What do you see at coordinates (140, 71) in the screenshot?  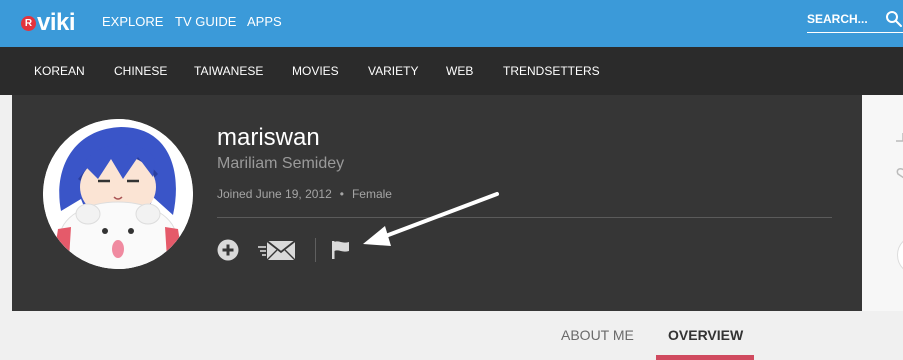 I see `category-chinese: CHINESE` at bounding box center [140, 71].